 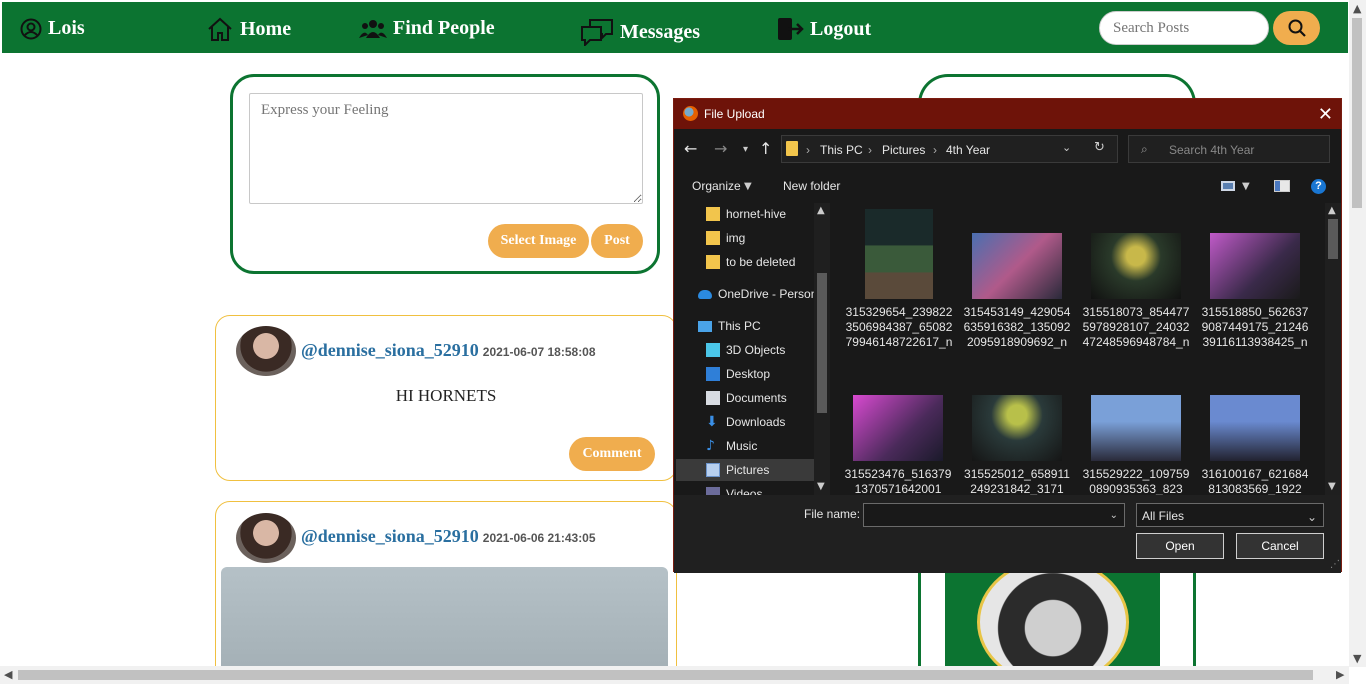 What do you see at coordinates (1229, 149) in the screenshot?
I see `dialog-search-box: ⌕ Search 4th Year` at bounding box center [1229, 149].